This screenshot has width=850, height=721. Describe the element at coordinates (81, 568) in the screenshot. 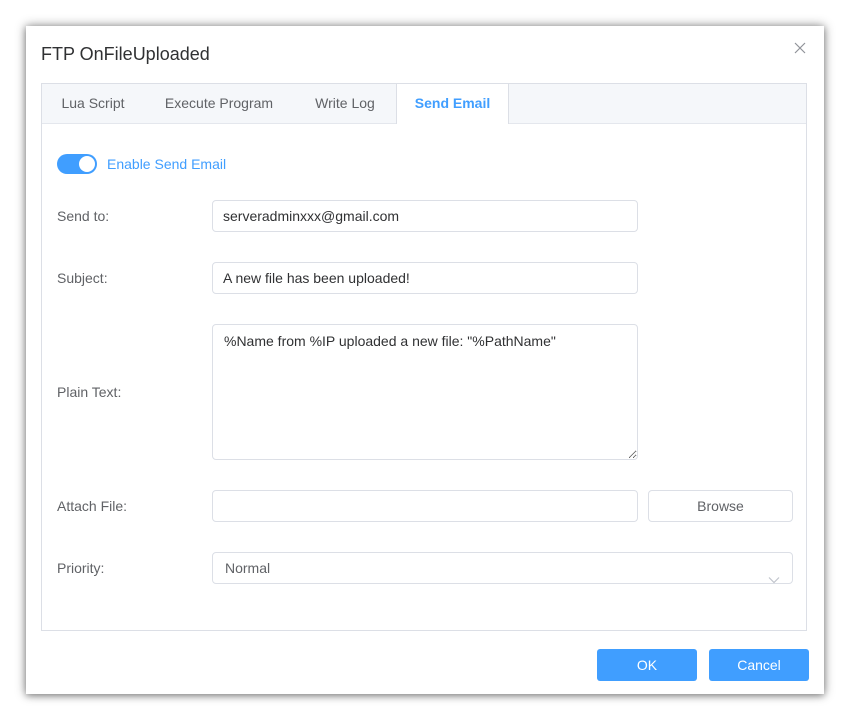

I see `priority-label: Priority:` at that location.